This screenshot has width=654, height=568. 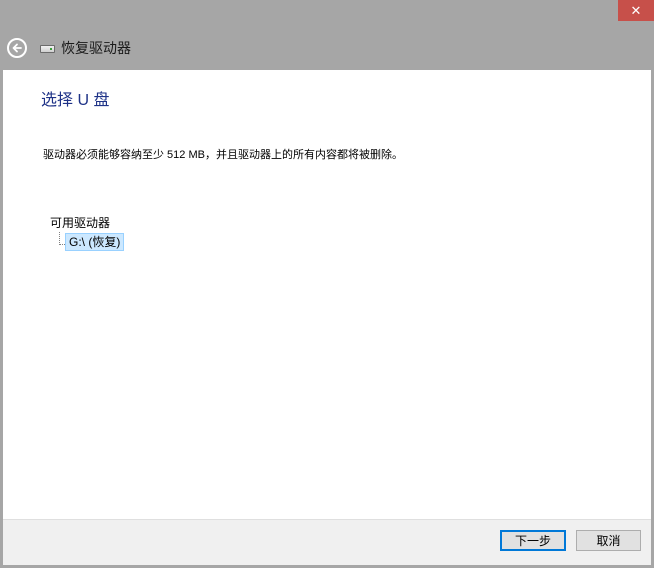 I want to click on cancel-button: 取消, so click(x=608, y=540).